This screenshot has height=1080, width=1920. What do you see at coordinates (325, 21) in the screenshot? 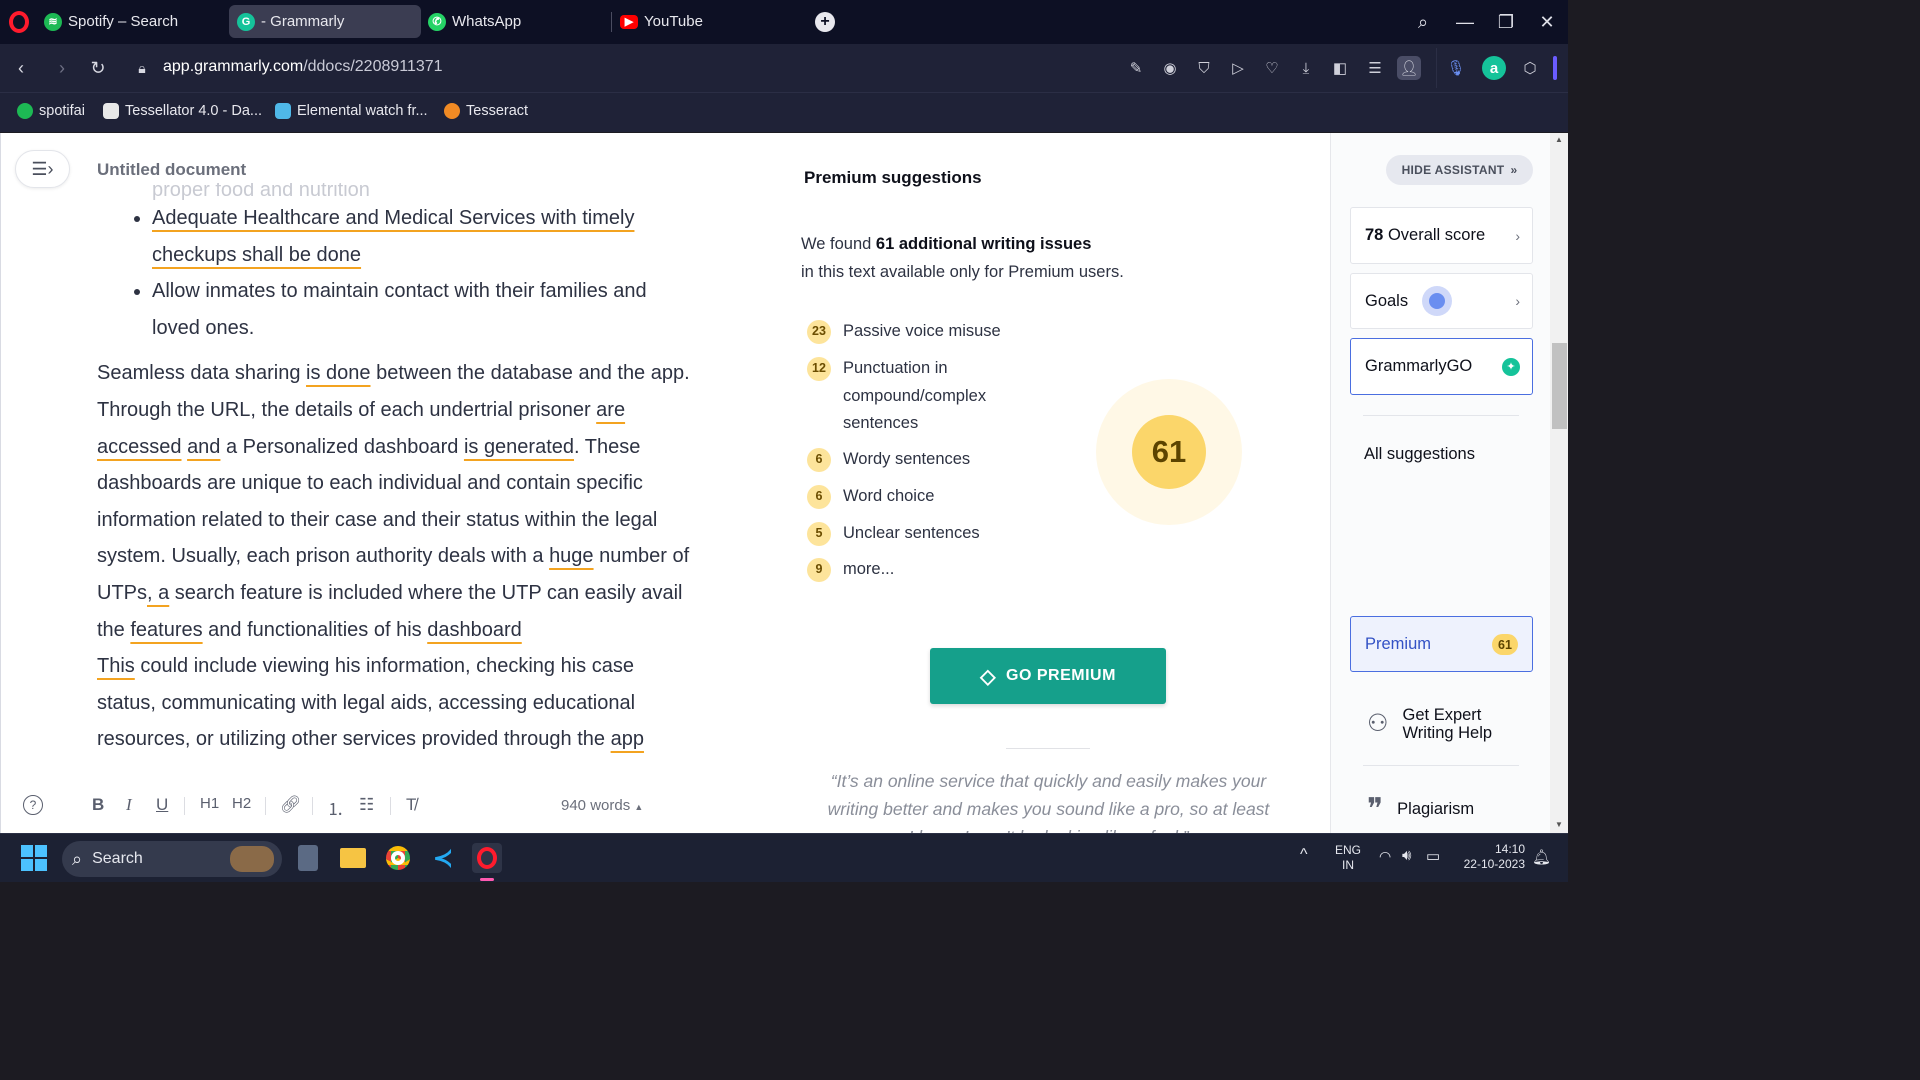
I see `tab-grammarly: G - Grammarly` at bounding box center [325, 21].